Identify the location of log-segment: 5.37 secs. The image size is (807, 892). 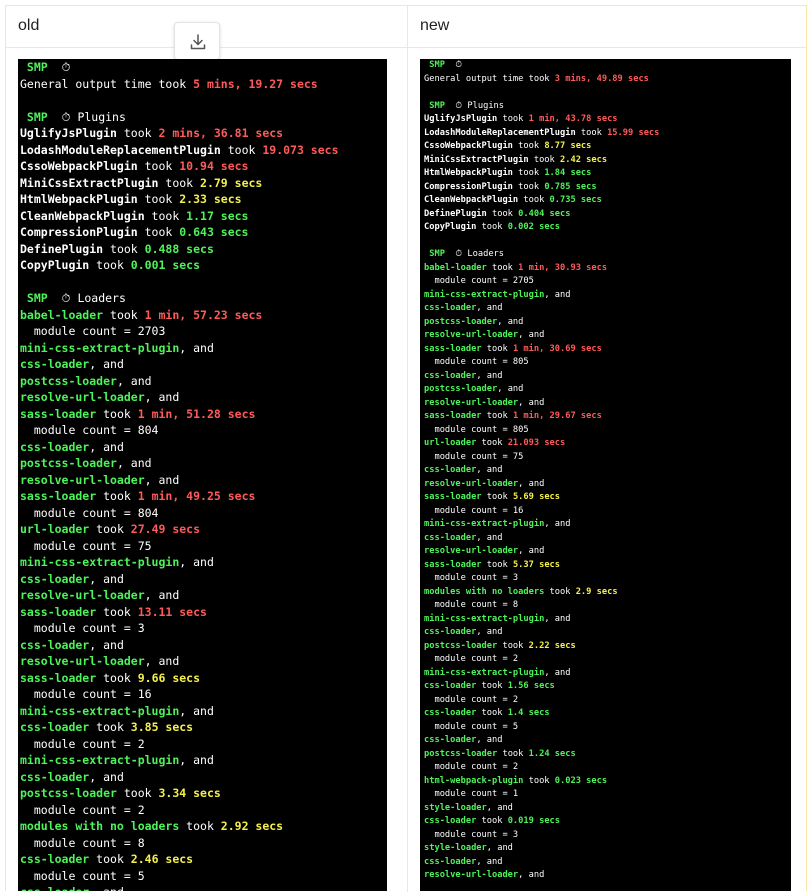
(536, 564).